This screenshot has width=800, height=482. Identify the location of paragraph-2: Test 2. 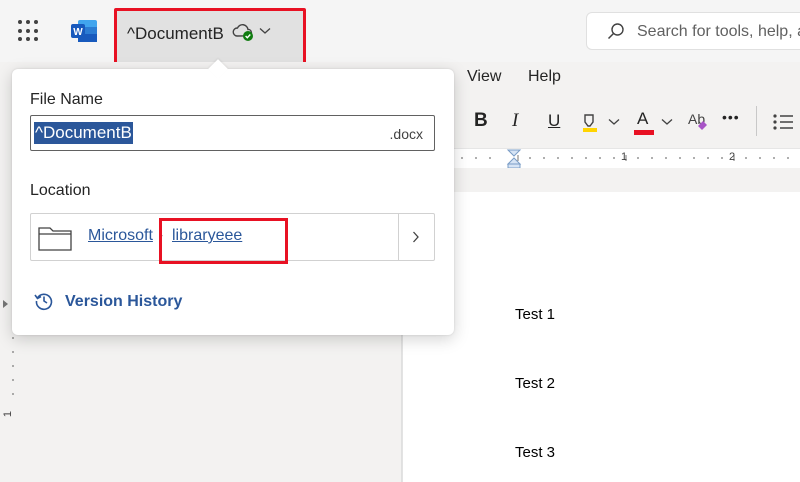
(535, 383).